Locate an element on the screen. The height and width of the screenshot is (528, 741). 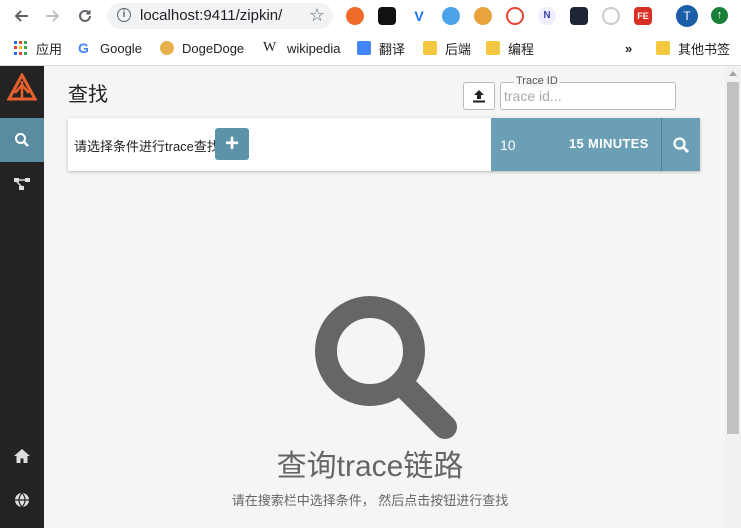
scrollbar-thumb is located at coordinates (733, 258).